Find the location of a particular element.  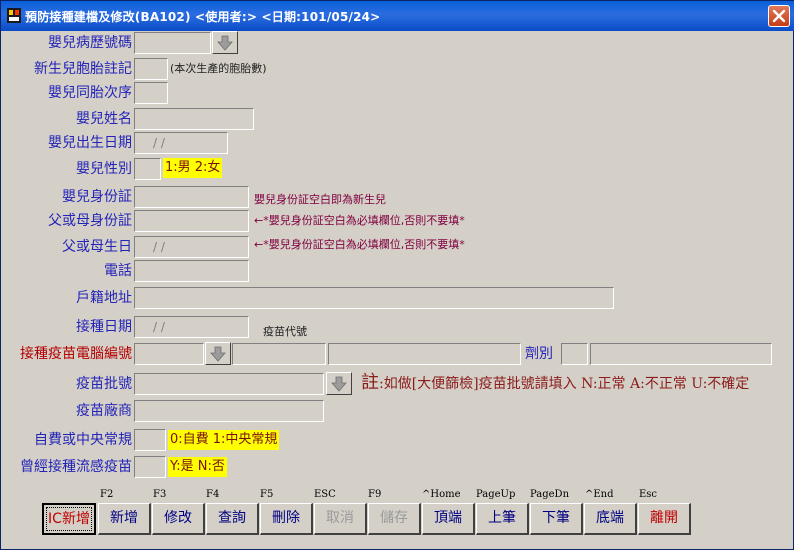

batch-dropdown-button is located at coordinates (339, 383).